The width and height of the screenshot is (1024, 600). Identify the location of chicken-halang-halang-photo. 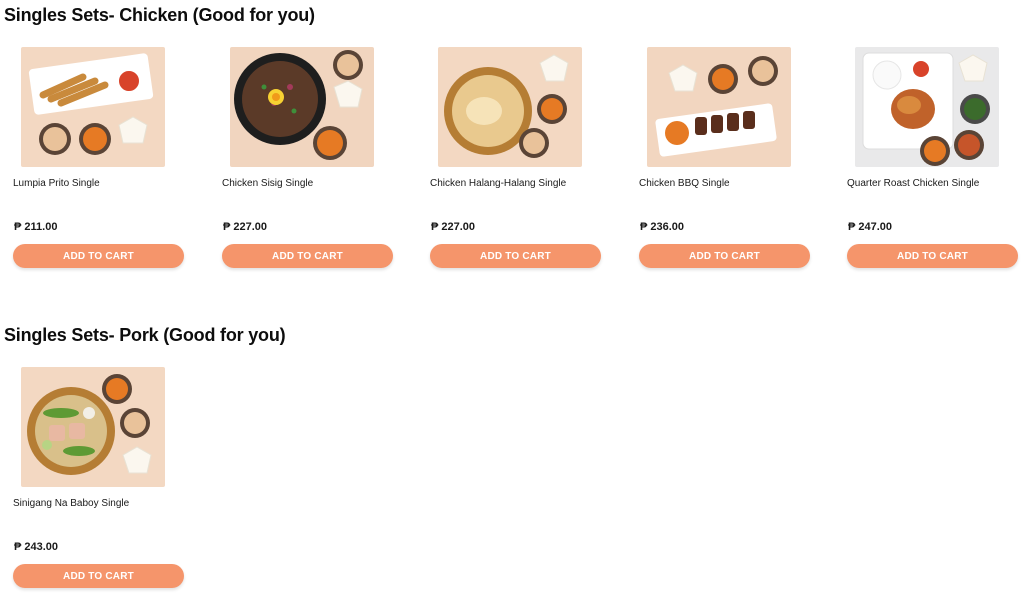
(510, 107).